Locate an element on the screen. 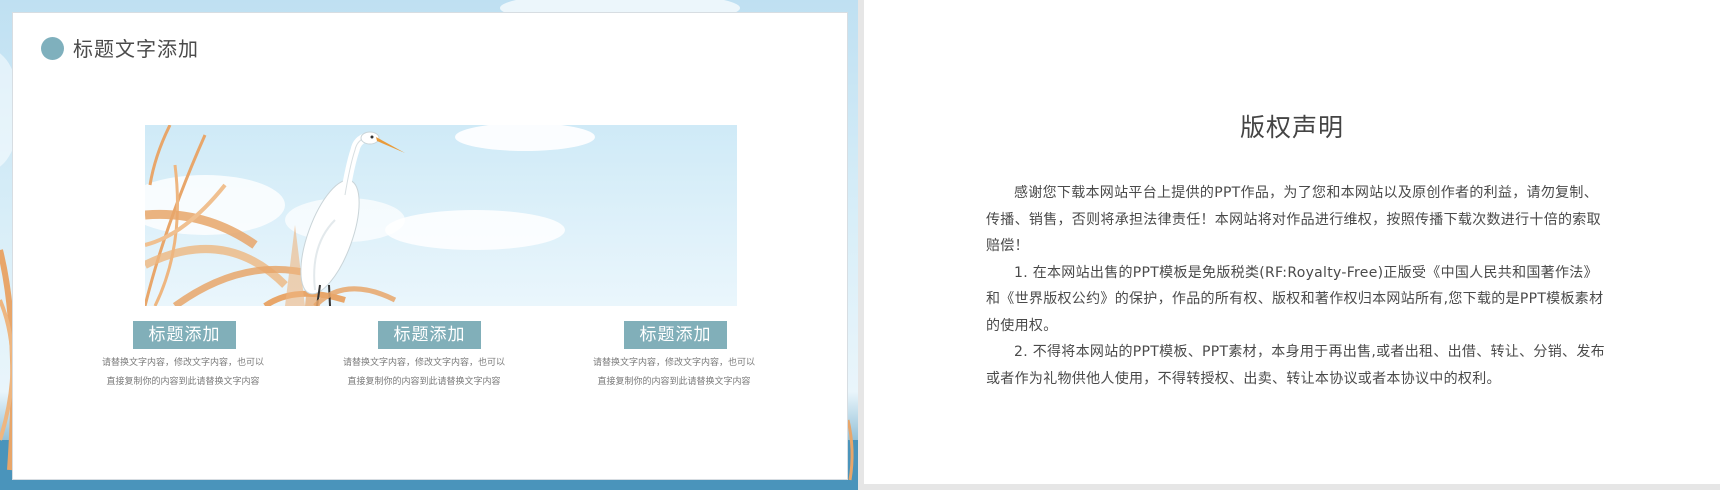 The image size is (1720, 490). caption-desc-3-line1: 请替换文字内容，修改文字内容，也可以 is located at coordinates (673, 363).